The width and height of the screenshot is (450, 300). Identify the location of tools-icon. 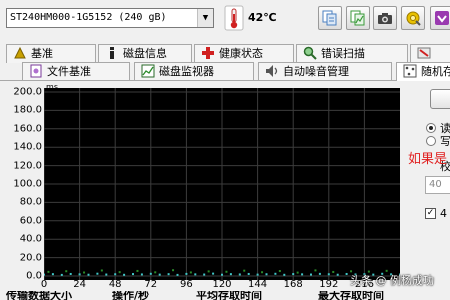
(413, 18).